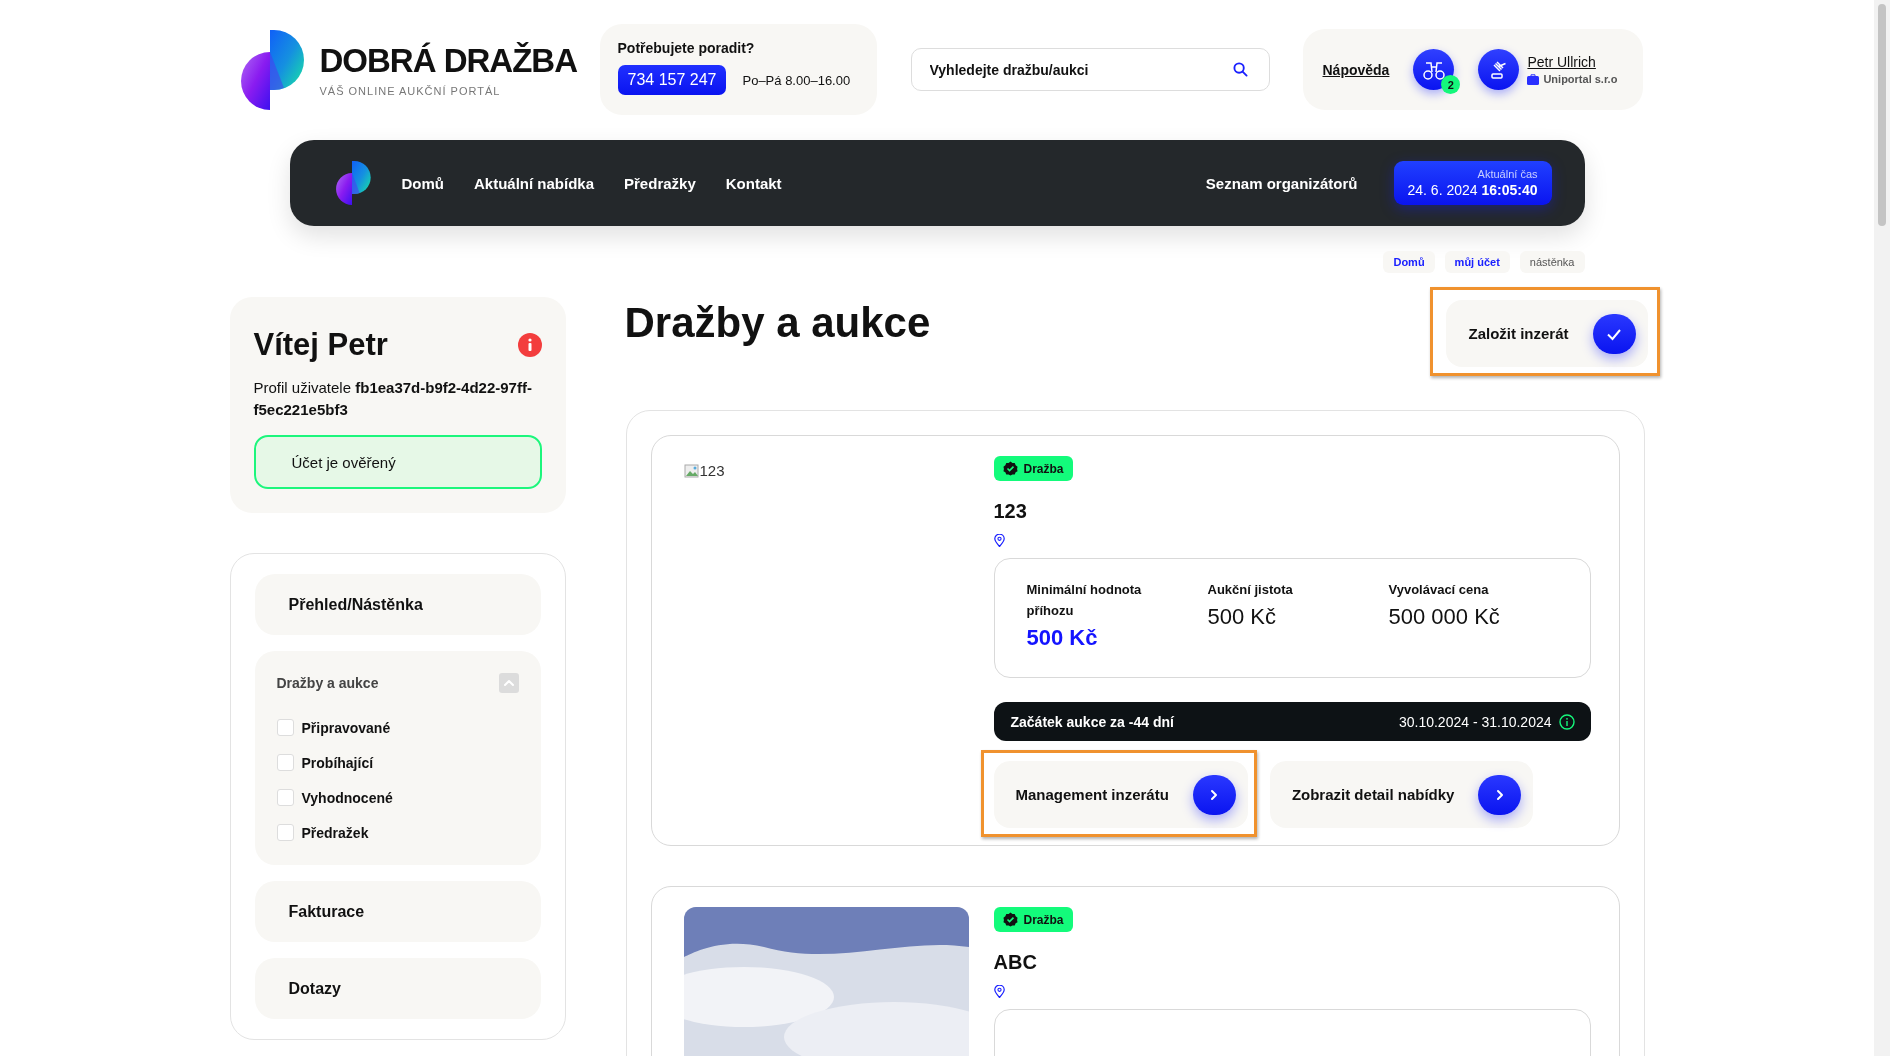  I want to click on checkbox-label: Předražek, so click(335, 832).